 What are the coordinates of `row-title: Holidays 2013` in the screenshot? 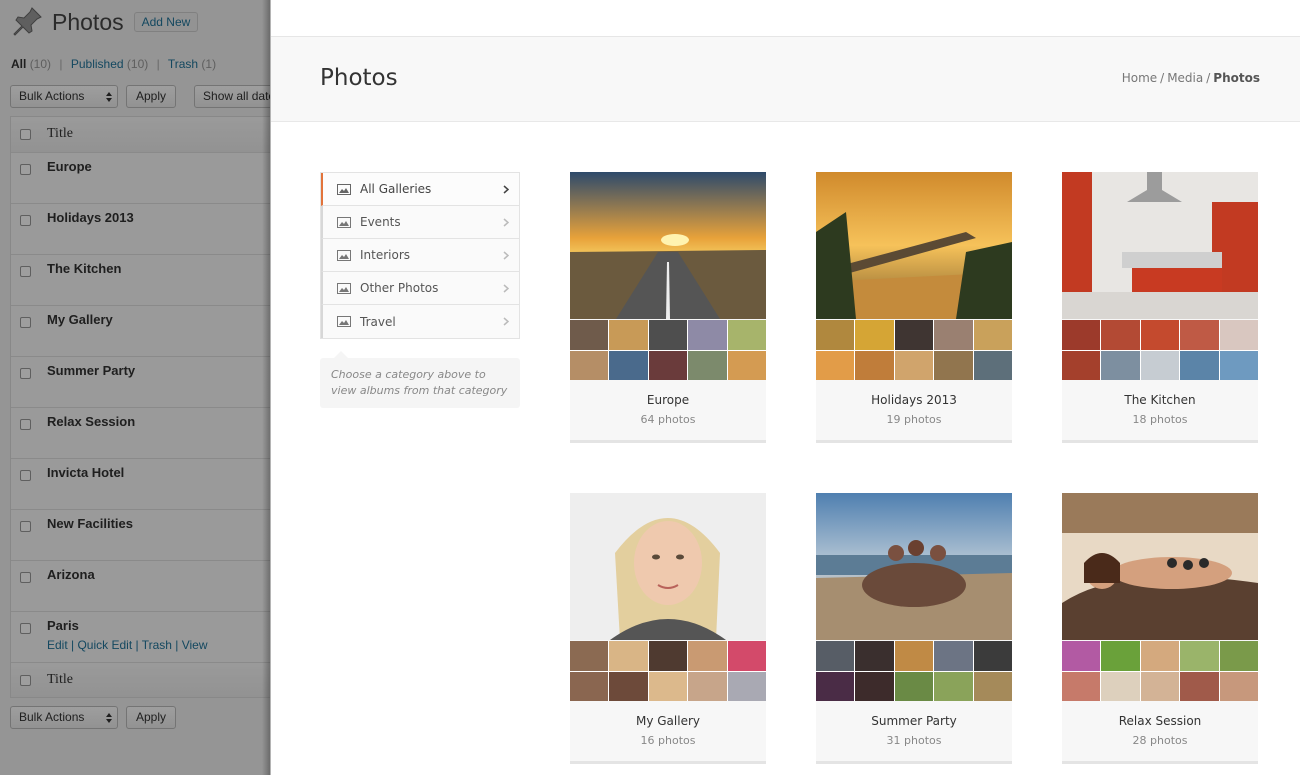 It's located at (90, 217).